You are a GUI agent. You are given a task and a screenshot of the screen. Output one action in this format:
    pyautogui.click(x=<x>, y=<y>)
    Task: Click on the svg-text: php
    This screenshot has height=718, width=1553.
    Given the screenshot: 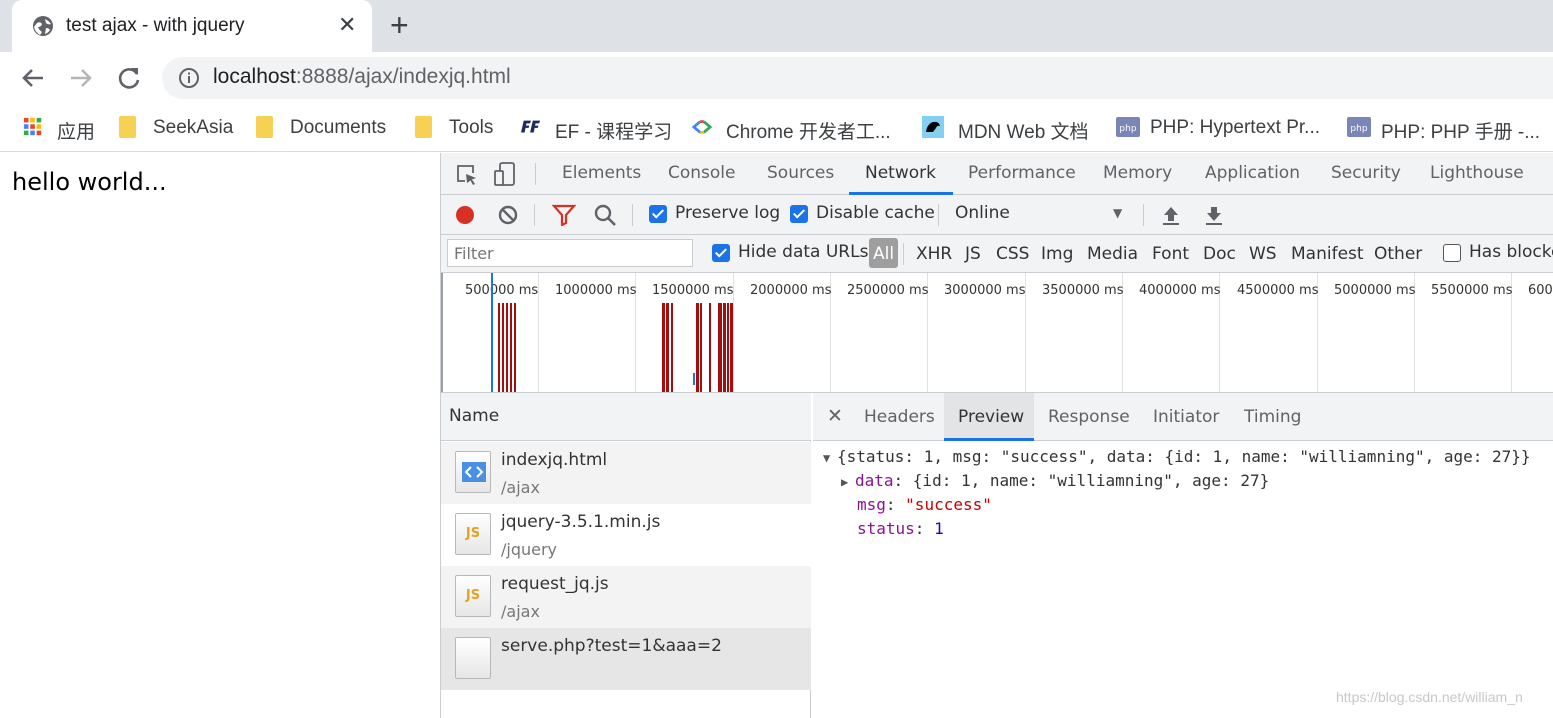 What is the action you would take?
    pyautogui.click(x=1127, y=129)
    